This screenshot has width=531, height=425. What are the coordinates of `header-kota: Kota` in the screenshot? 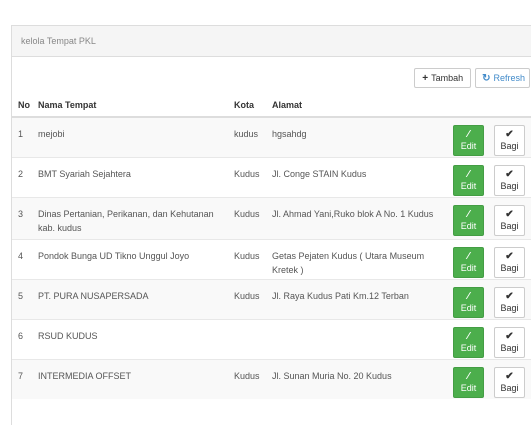 It's located at (247, 106).